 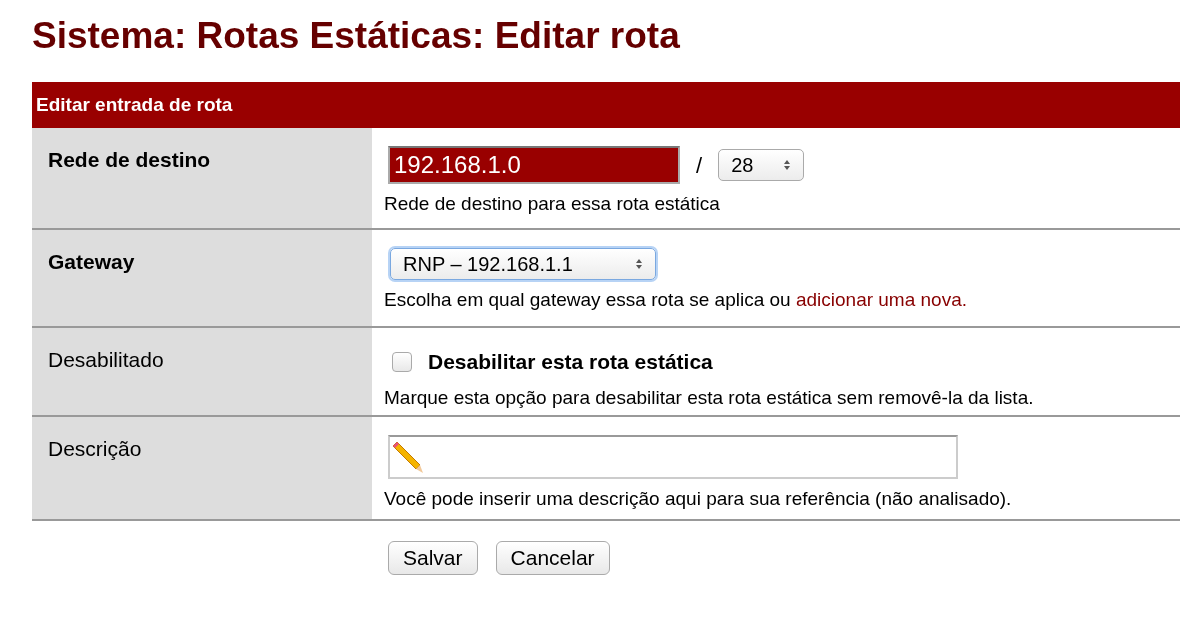 What do you see at coordinates (534, 165) in the screenshot?
I see `network-input: 192.168.1.0` at bounding box center [534, 165].